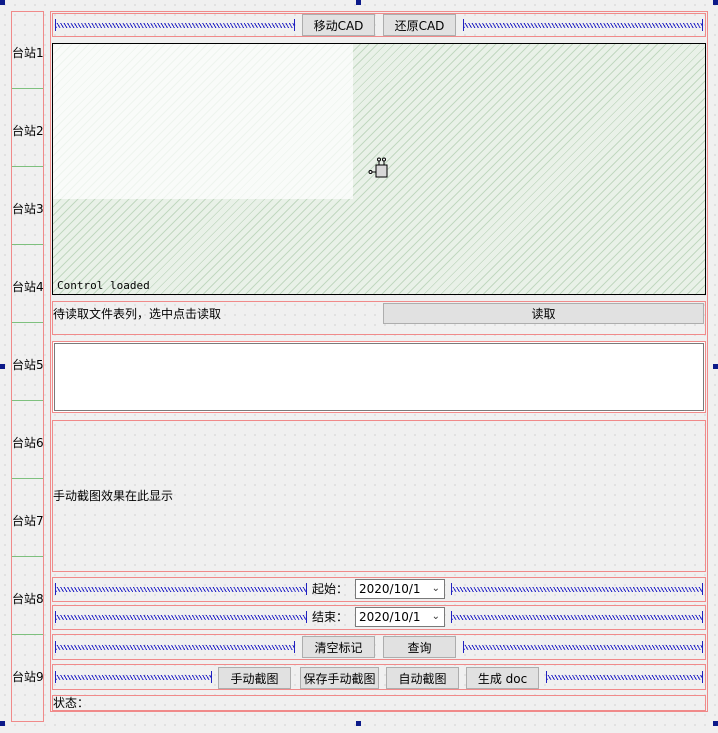 The image size is (718, 733). I want to click on activex-control-icon, so click(378, 167).